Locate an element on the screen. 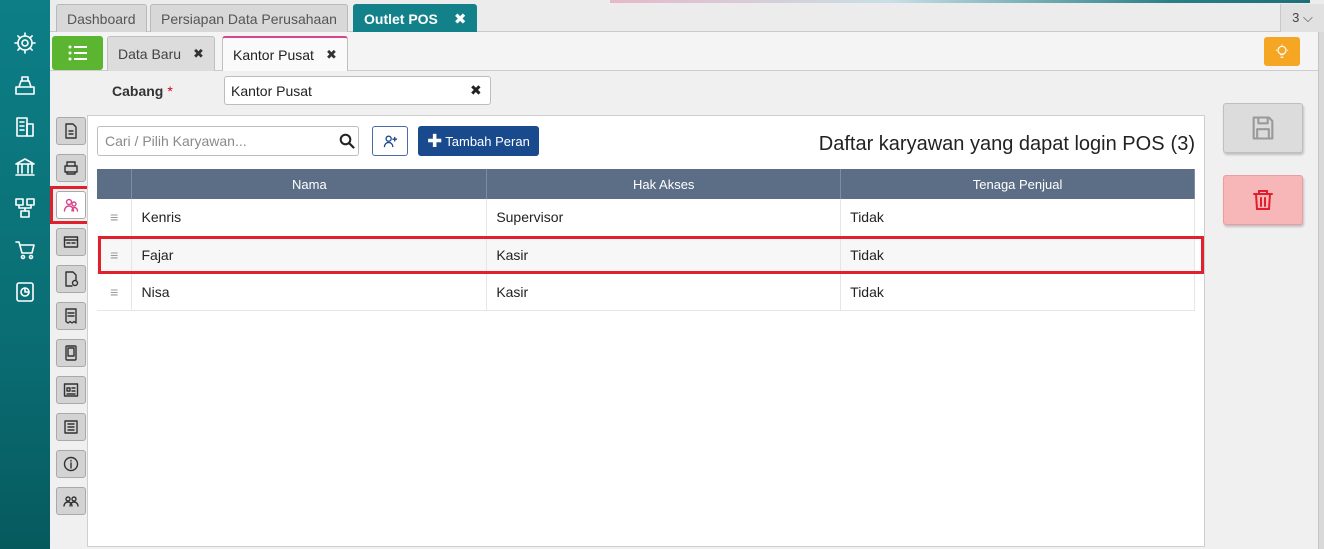 The width and height of the screenshot is (1324, 549). tool-display is located at coordinates (71, 390).